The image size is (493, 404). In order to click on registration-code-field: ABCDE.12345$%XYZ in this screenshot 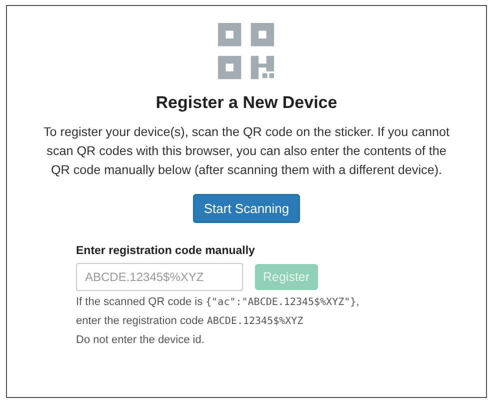, I will do `click(159, 277)`.